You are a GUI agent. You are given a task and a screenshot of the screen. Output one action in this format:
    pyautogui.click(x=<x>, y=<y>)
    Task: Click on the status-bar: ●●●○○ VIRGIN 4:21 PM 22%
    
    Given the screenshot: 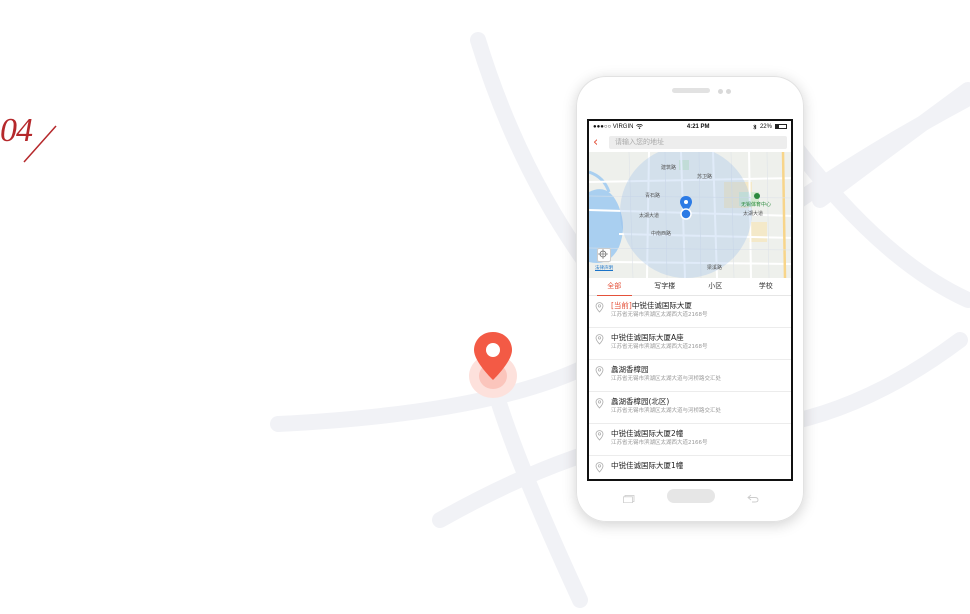 What is the action you would take?
    pyautogui.click(x=690, y=126)
    